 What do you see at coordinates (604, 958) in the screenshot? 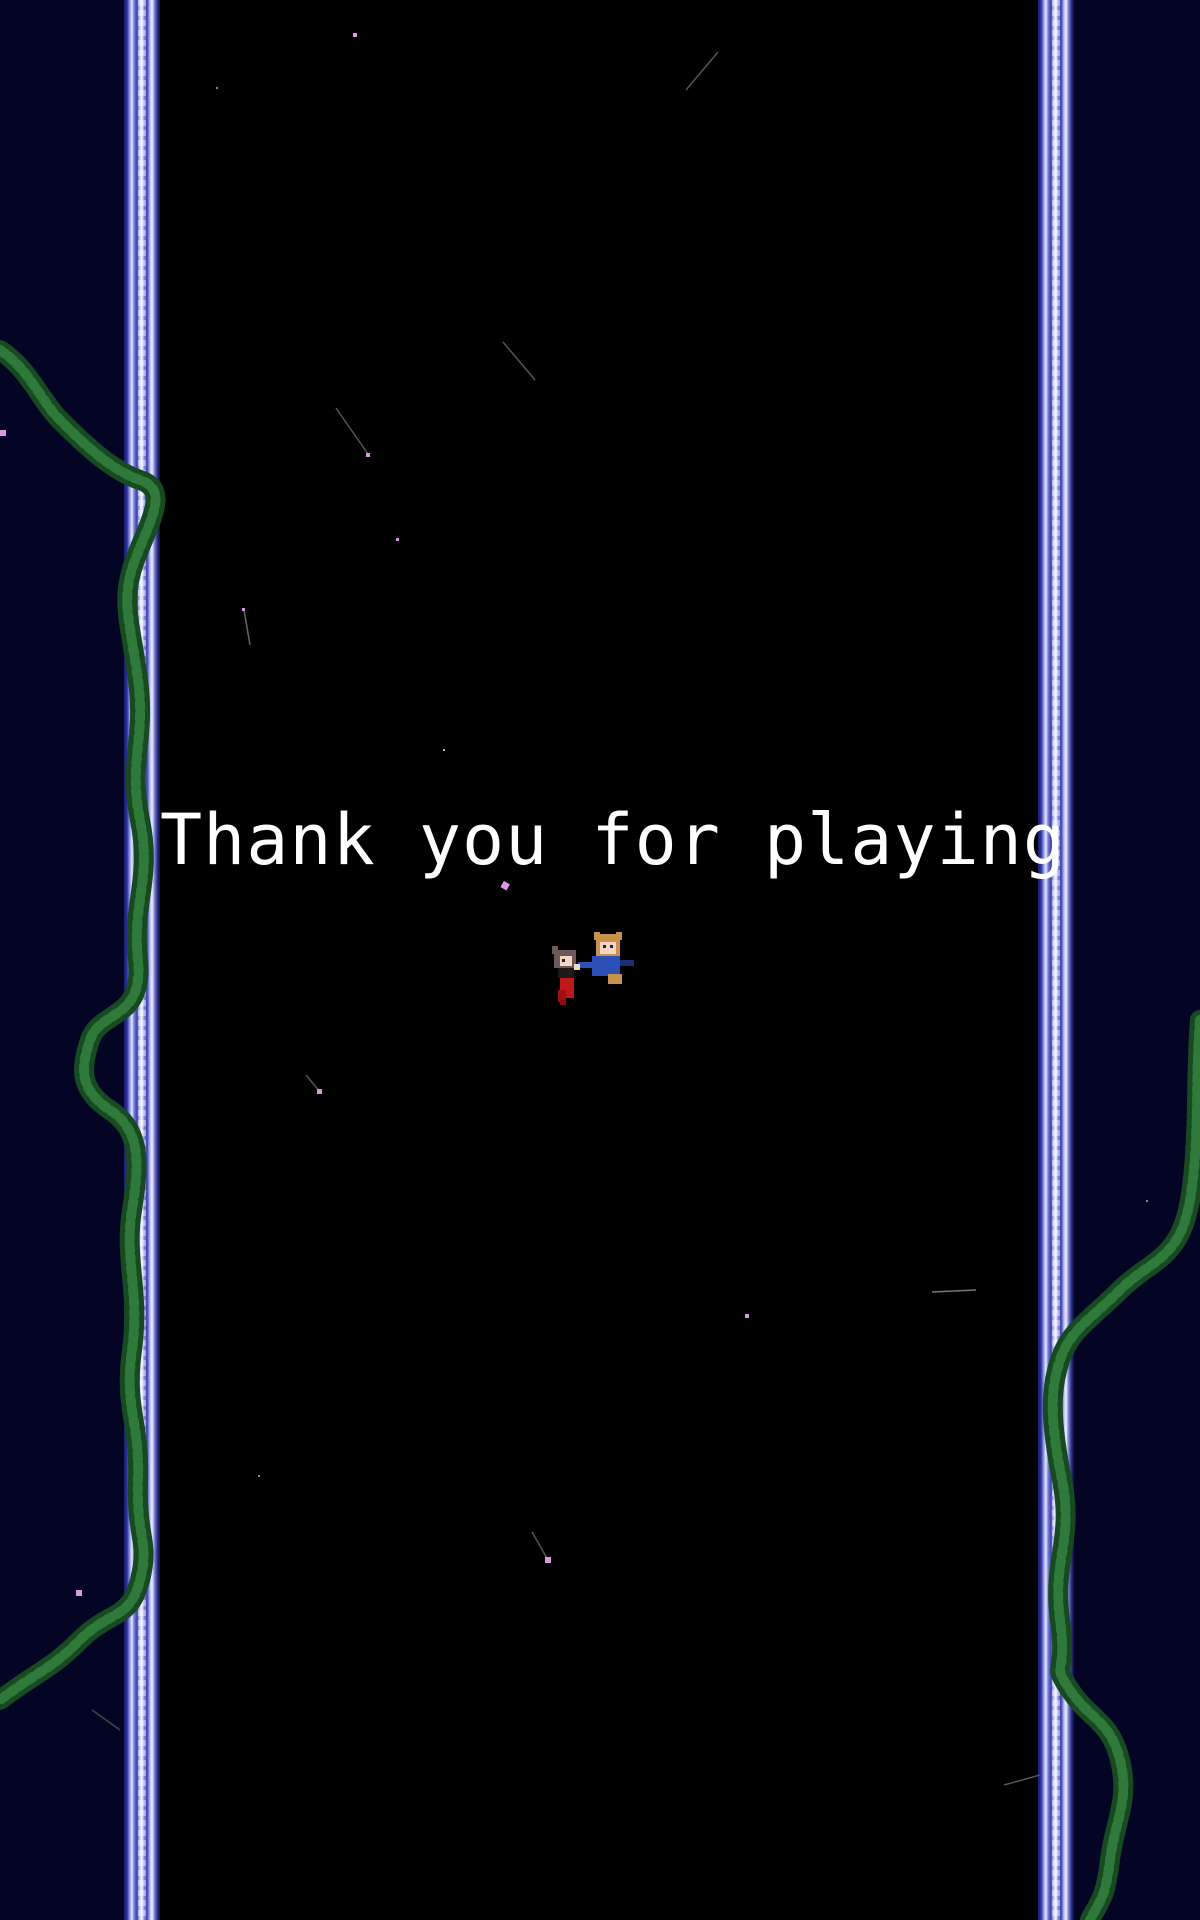
I see `blue-outfit-character-icon` at bounding box center [604, 958].